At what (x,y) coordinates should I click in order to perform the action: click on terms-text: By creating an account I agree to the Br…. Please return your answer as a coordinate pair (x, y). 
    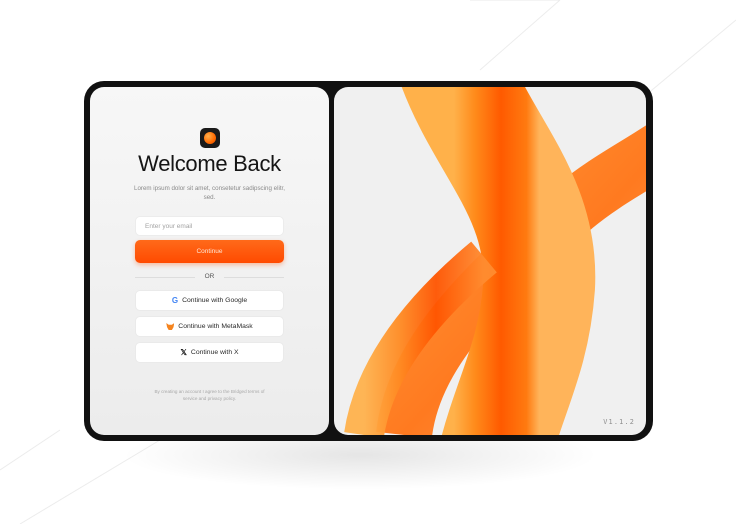
    Looking at the image, I should click on (209, 395).